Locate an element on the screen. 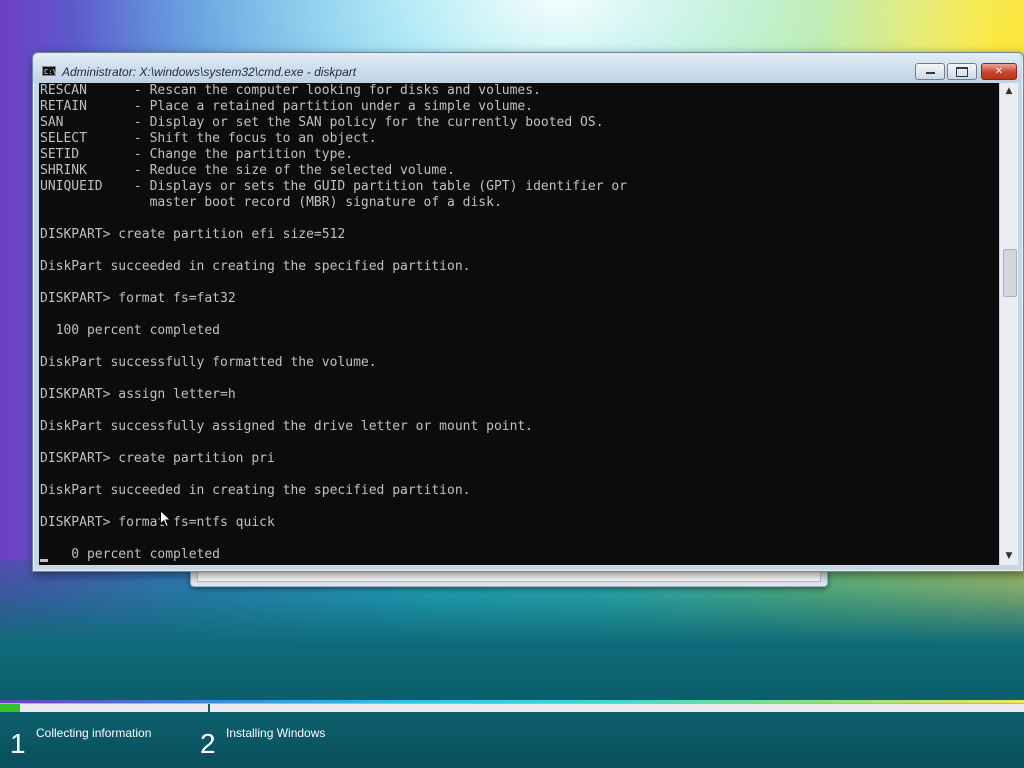 The height and width of the screenshot is (768, 1024). cmd-icon: C:\ is located at coordinates (49, 71).